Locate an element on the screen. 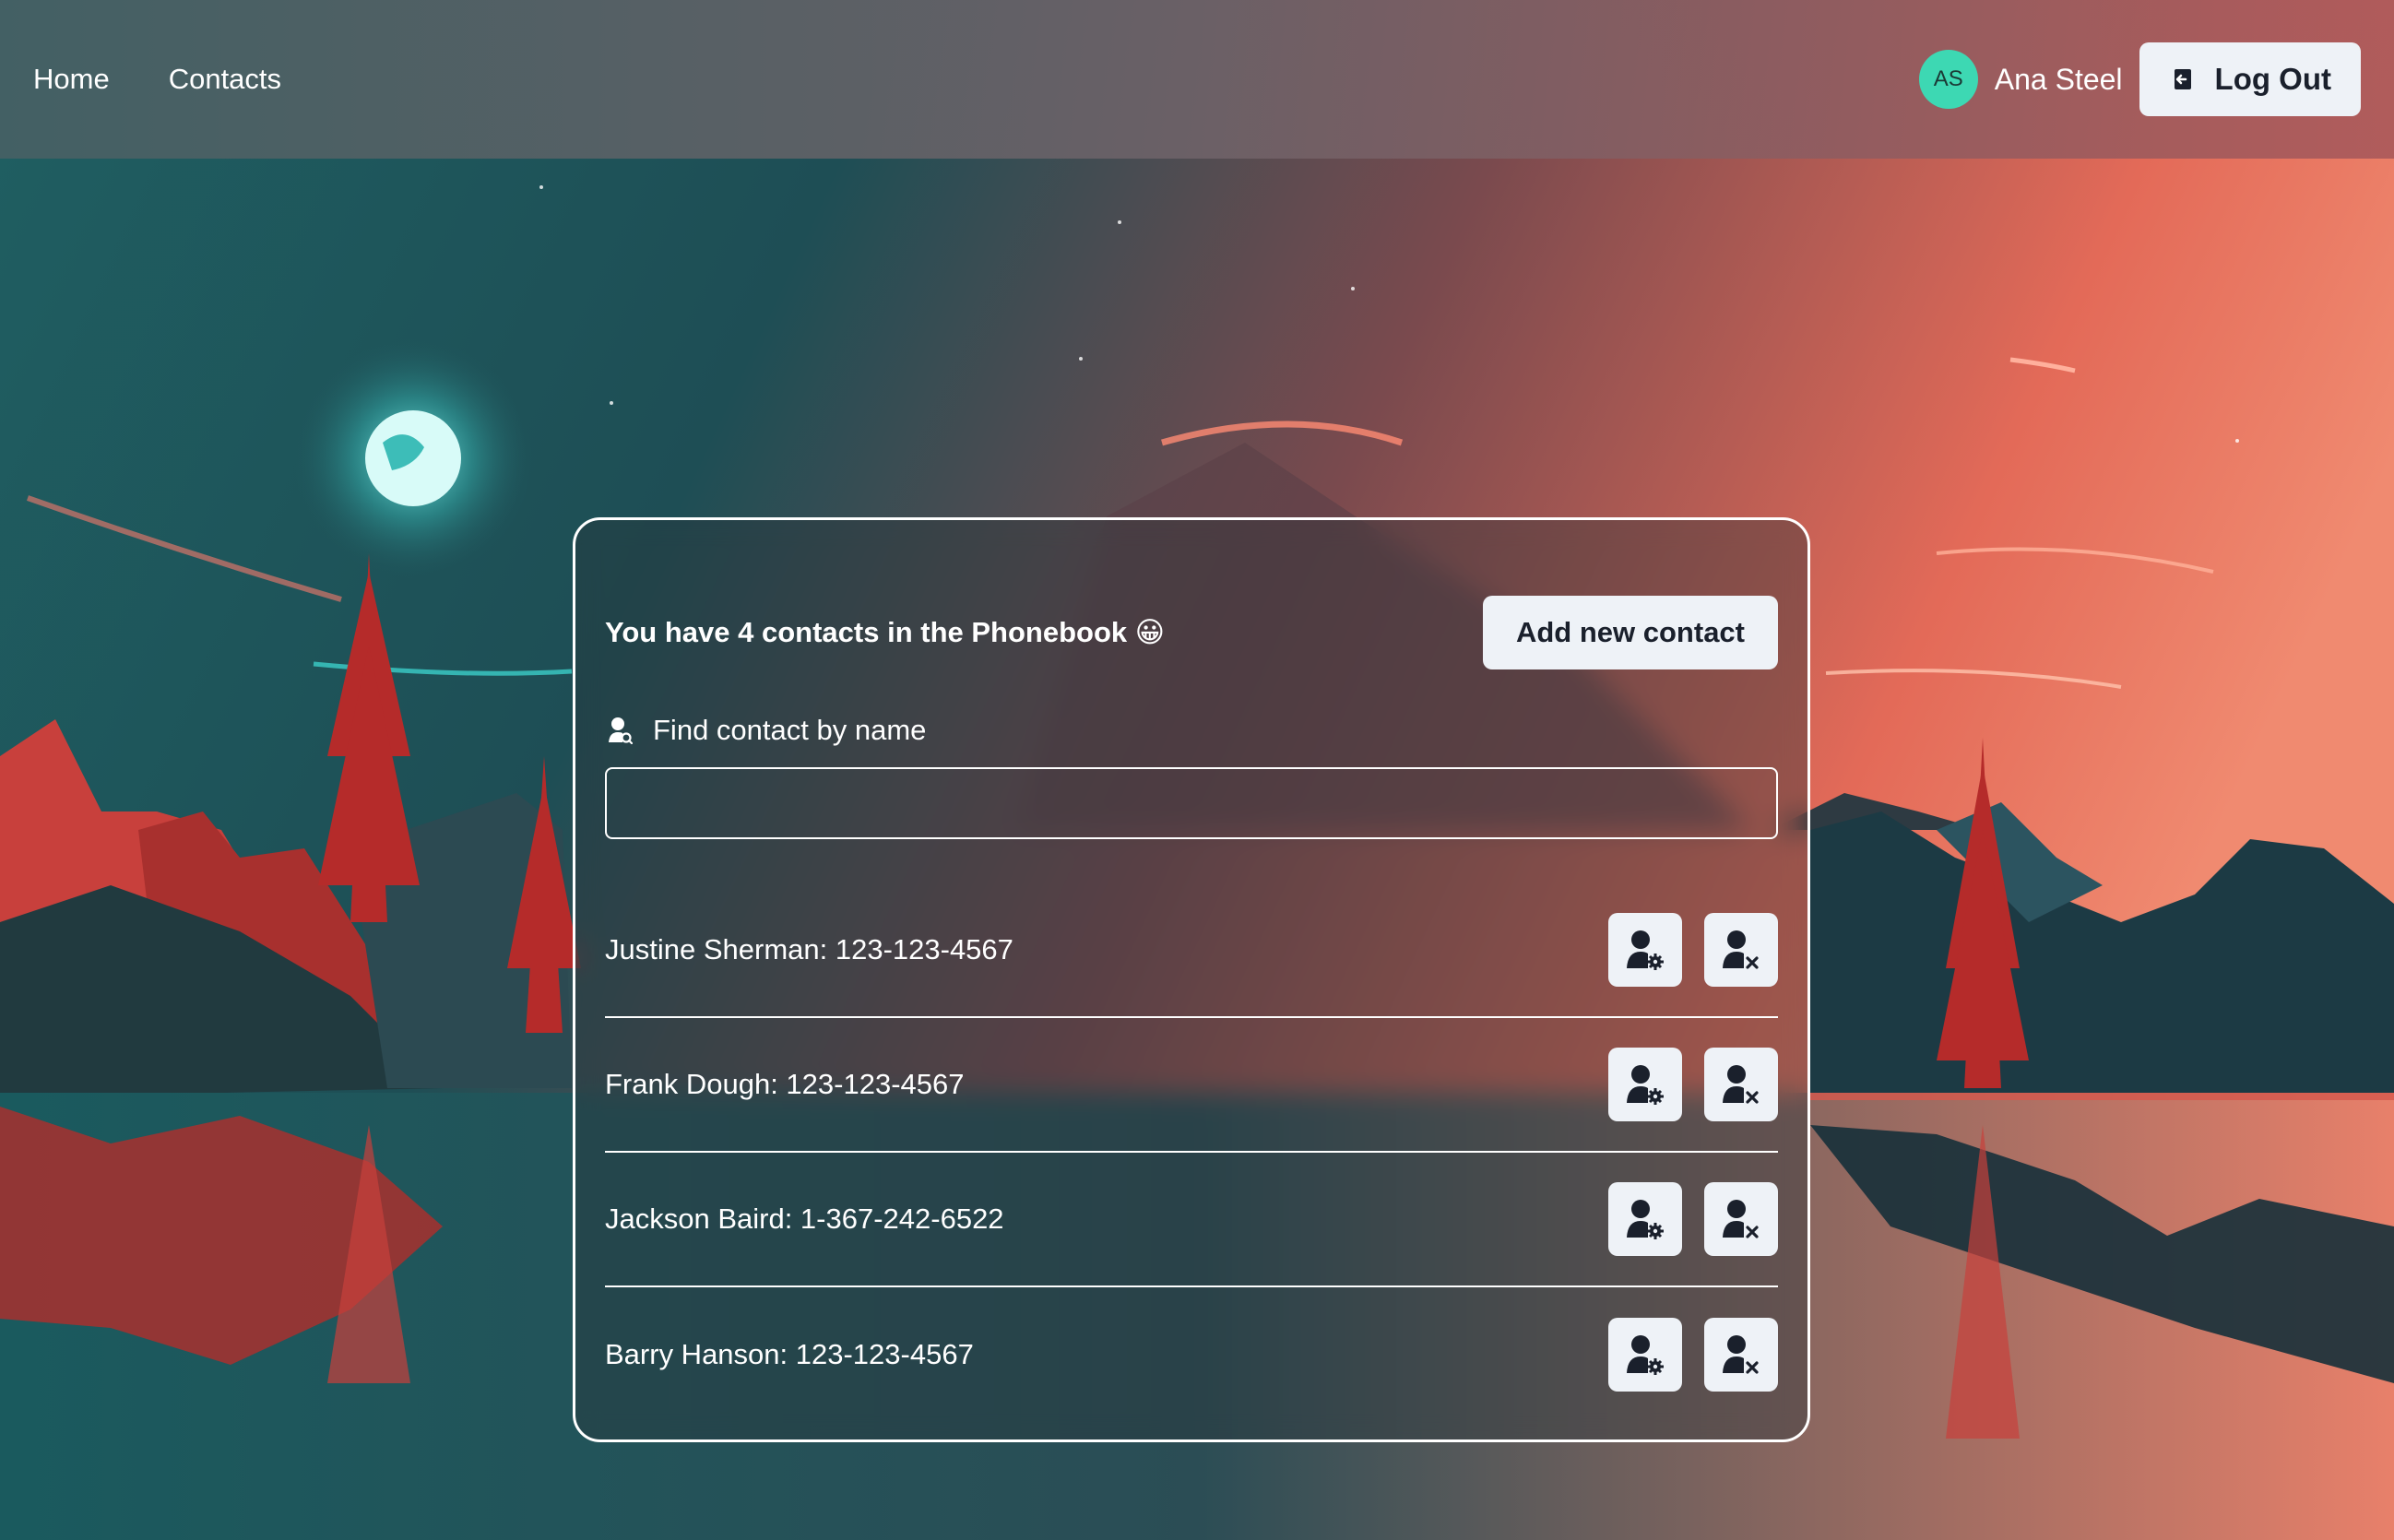 The image size is (2394, 1540). user-search-icon is located at coordinates (621, 731).